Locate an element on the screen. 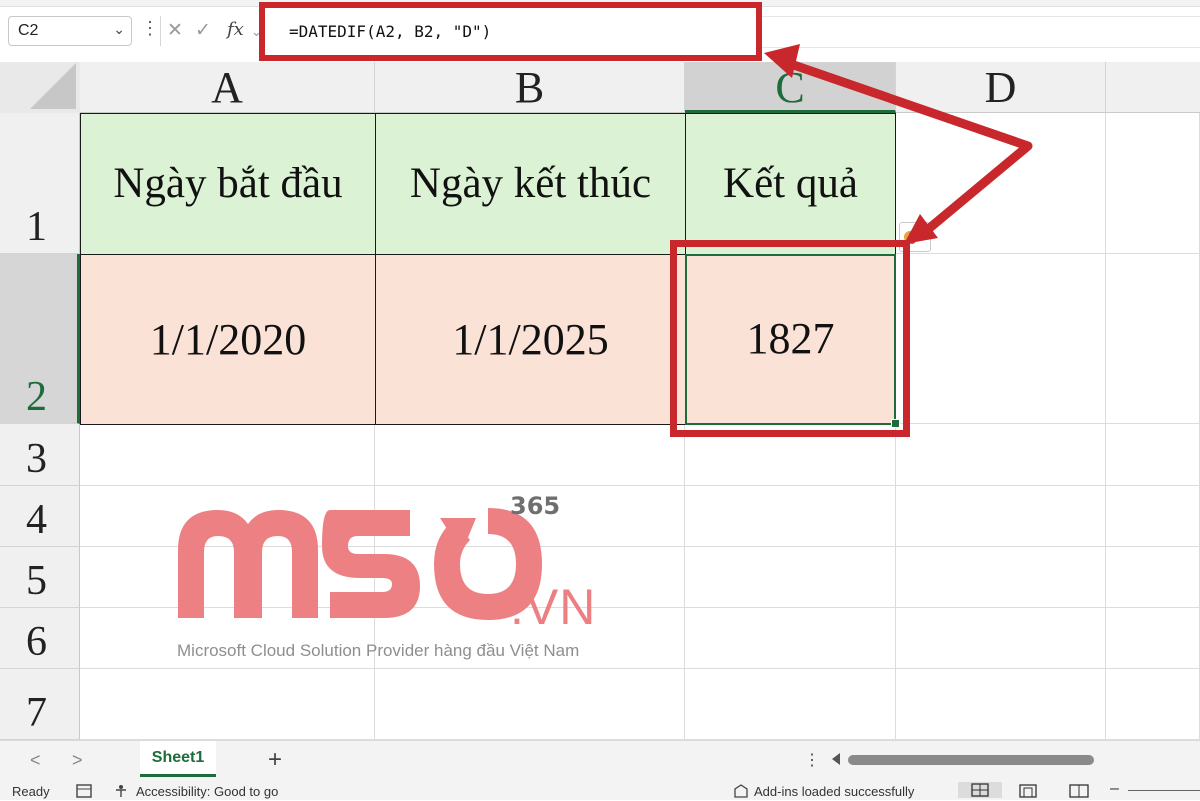  cell-c4 is located at coordinates (790, 516).